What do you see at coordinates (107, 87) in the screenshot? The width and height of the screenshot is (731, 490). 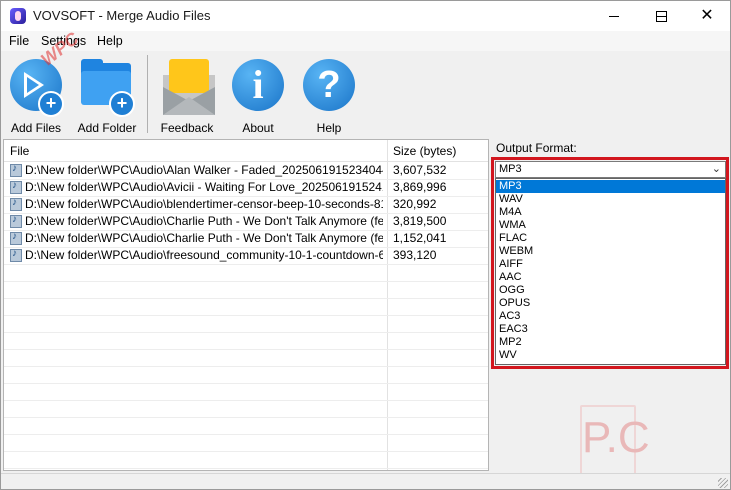 I see `add-folder-icon: +` at bounding box center [107, 87].